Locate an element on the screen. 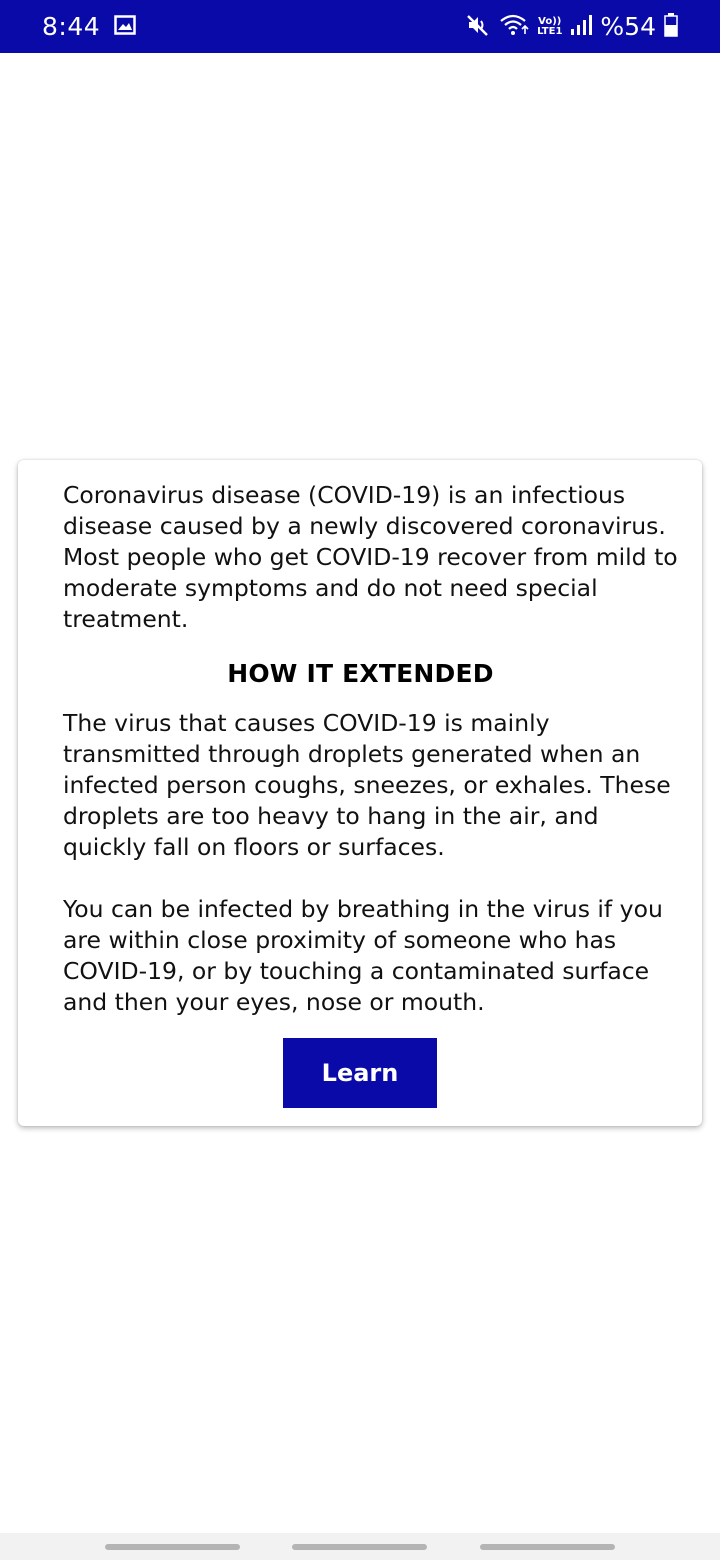 The image size is (720, 1560). section-heading: HOW IT EXTENDED is located at coordinates (360, 673).